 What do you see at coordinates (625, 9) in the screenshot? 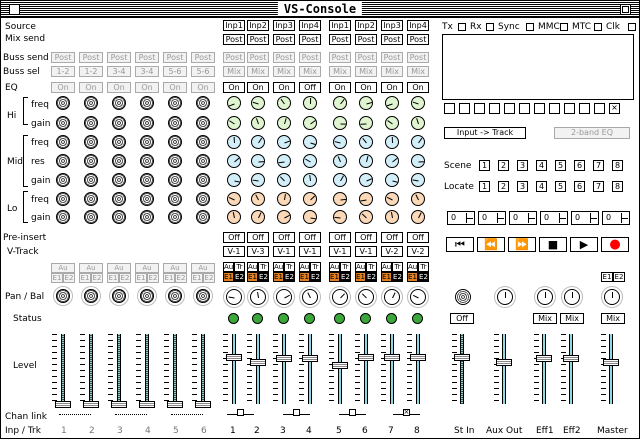
I see `zoom-box-icon` at bounding box center [625, 9].